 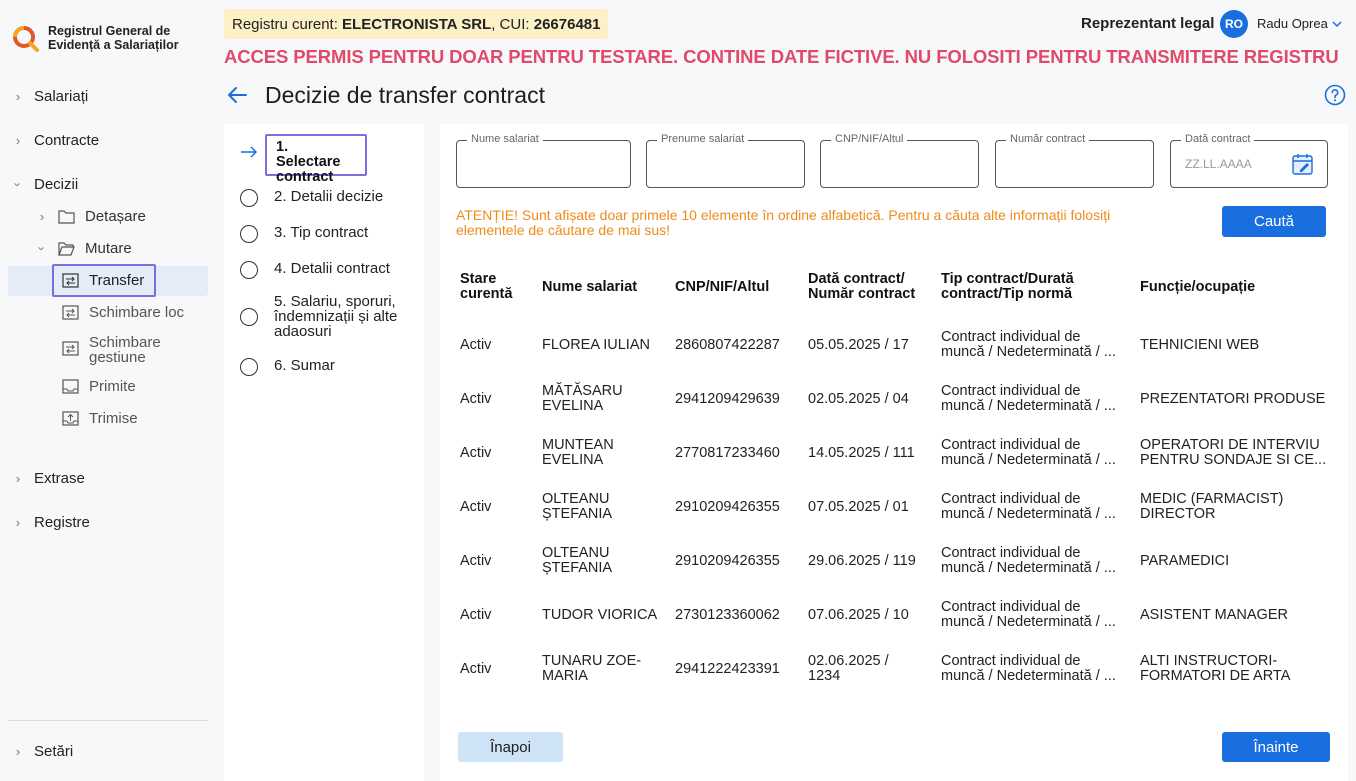 What do you see at coordinates (858, 399) in the screenshot?
I see `cell-data: 02.05.2025 / 04` at bounding box center [858, 399].